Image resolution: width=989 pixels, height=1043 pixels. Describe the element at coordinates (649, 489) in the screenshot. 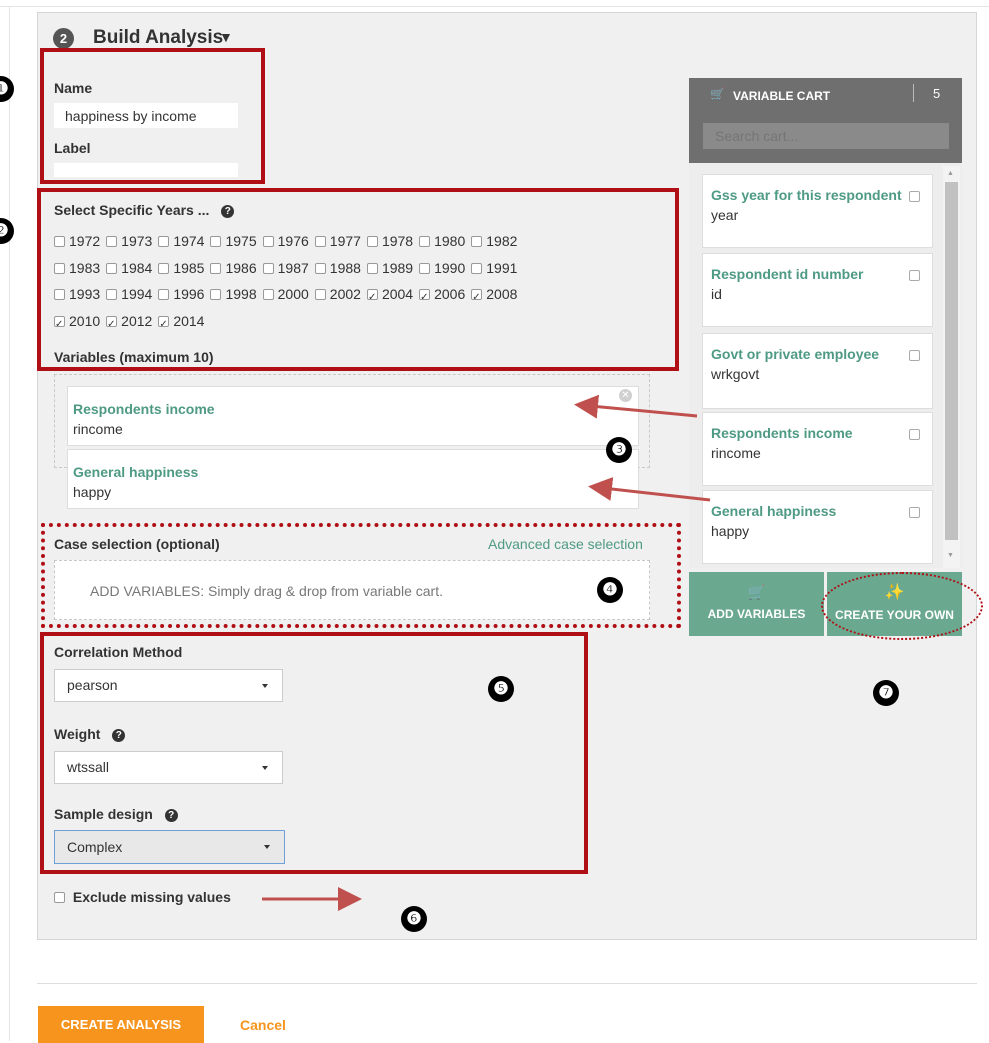

I see `arrow-to-happiness-variable` at that location.